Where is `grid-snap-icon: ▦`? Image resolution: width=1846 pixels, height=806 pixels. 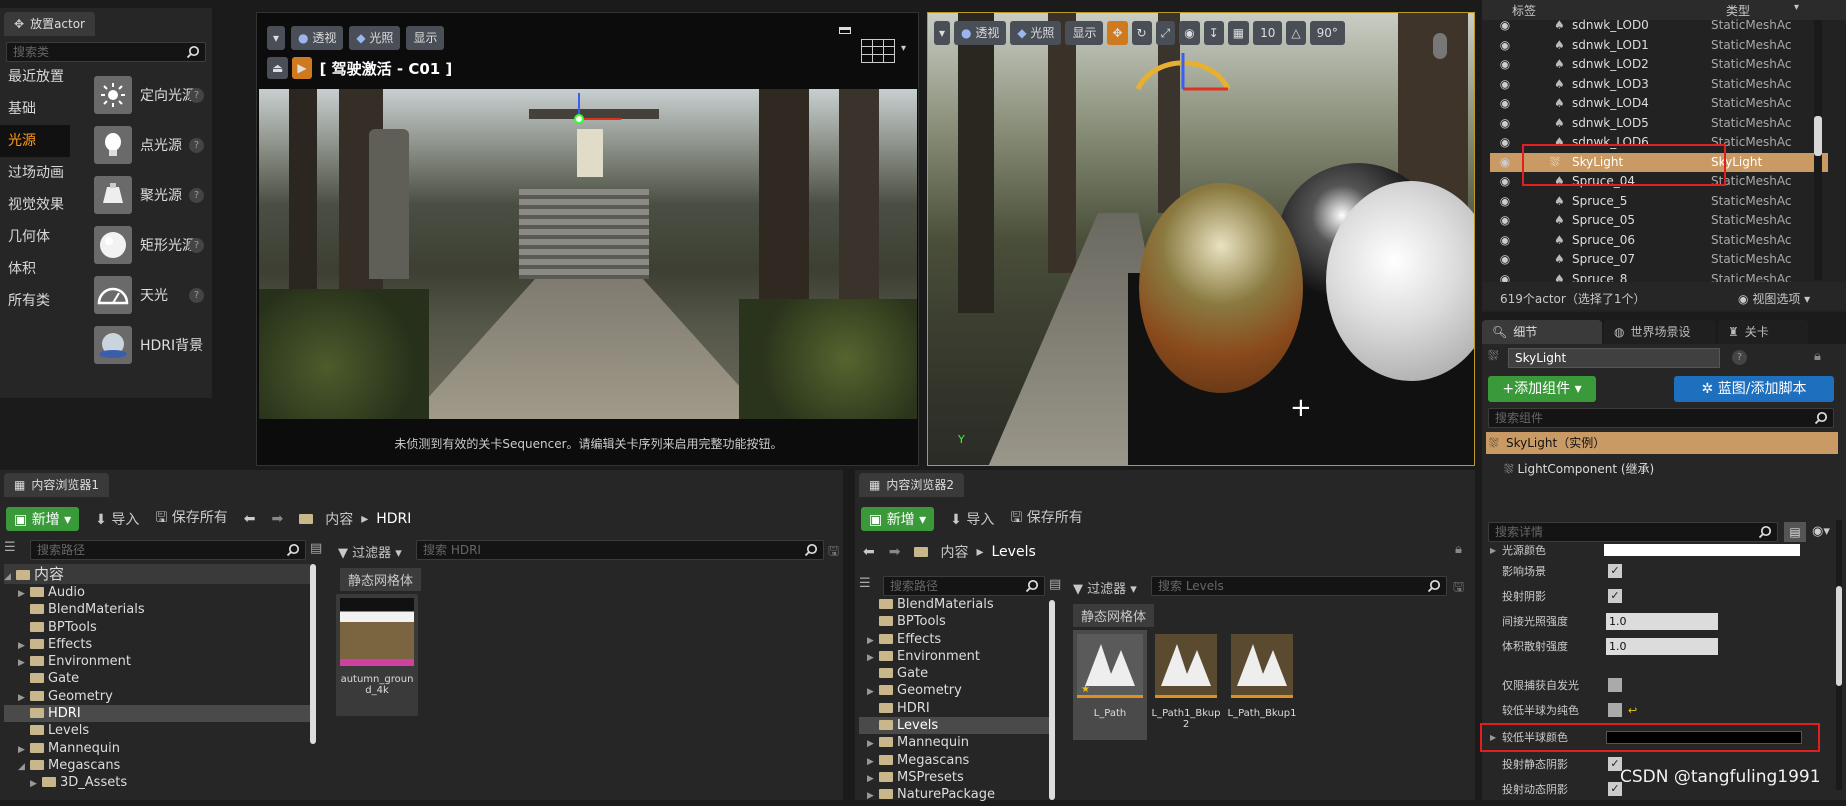 grid-snap-icon: ▦ is located at coordinates (1238, 33).